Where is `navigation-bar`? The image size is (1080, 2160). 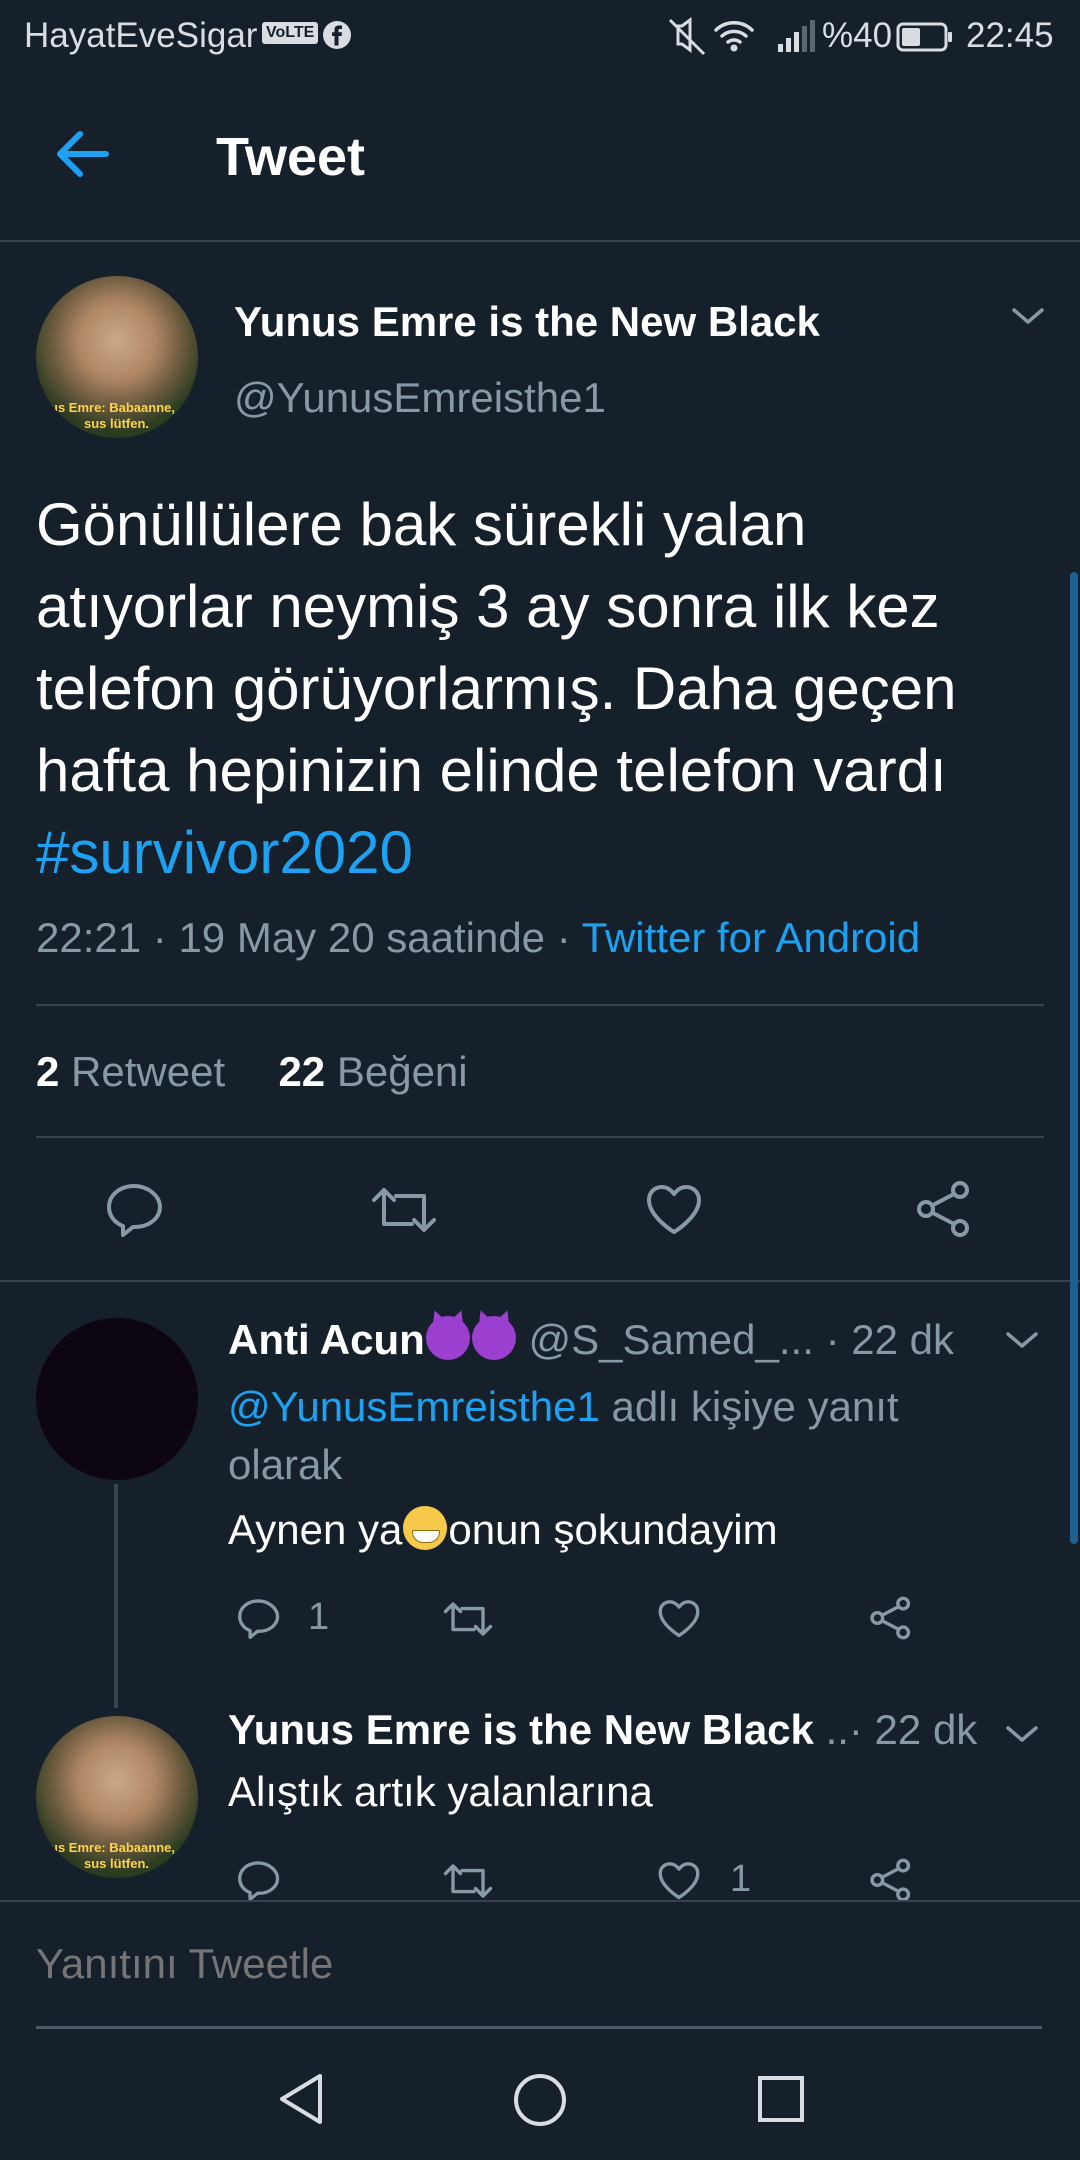 navigation-bar is located at coordinates (540, 2100).